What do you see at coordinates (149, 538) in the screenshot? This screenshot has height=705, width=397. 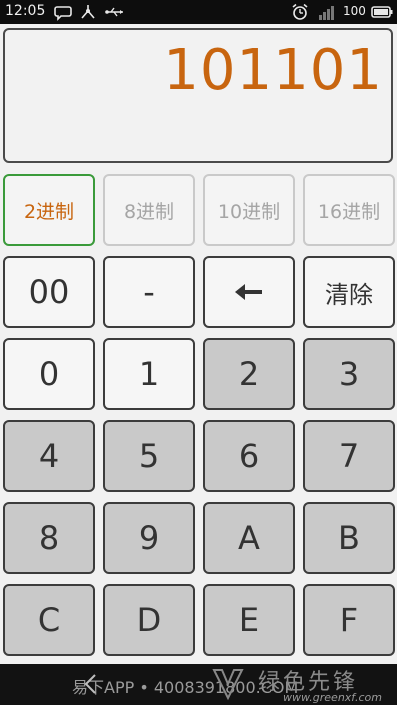 I see `key-9: 9` at bounding box center [149, 538].